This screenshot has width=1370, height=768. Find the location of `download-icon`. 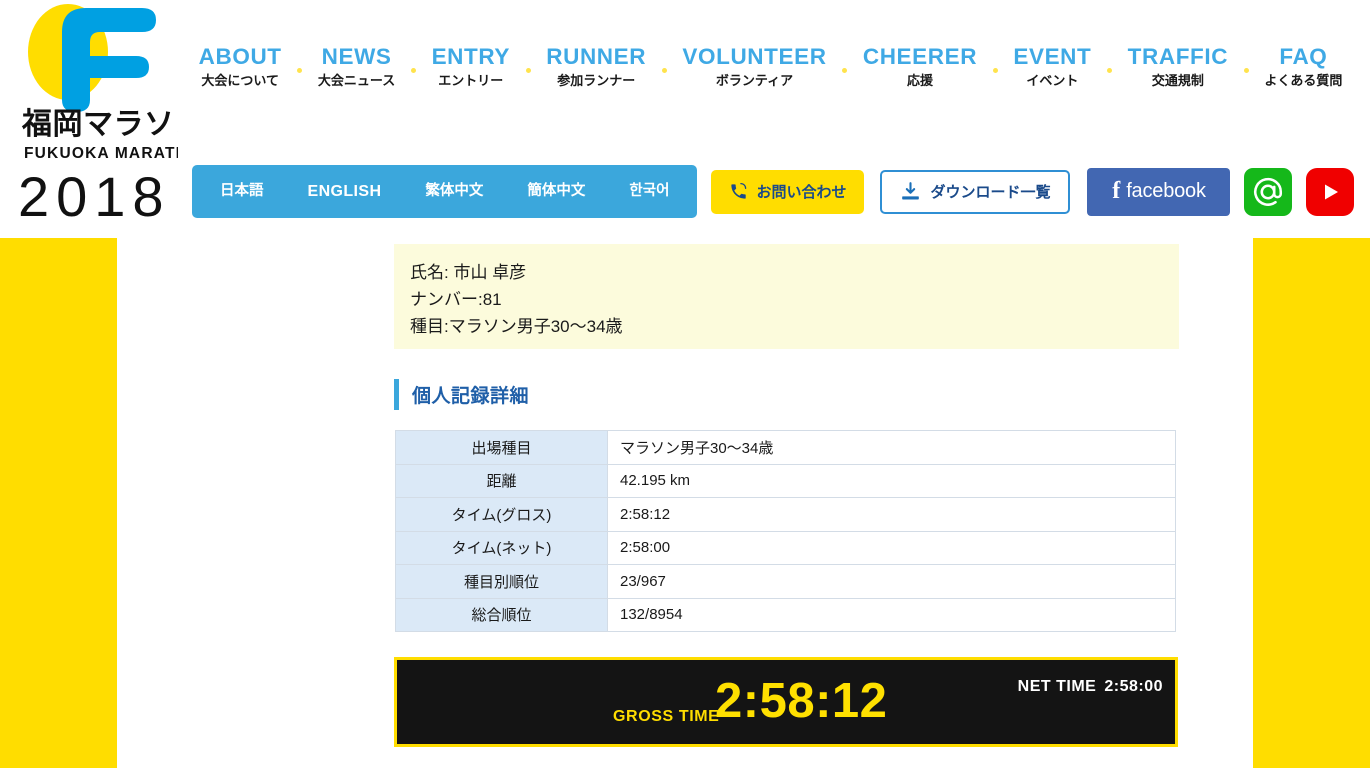

download-icon is located at coordinates (911, 191).